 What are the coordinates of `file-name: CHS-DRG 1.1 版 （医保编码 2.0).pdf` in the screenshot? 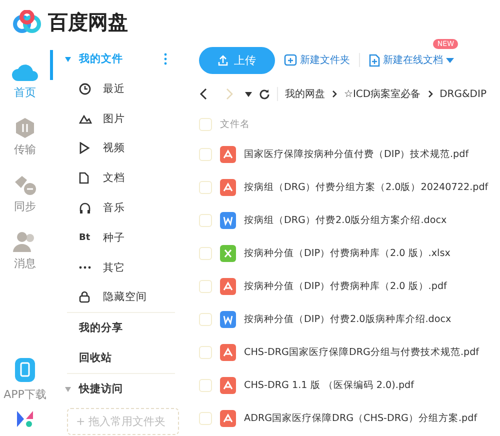 It's located at (329, 385).